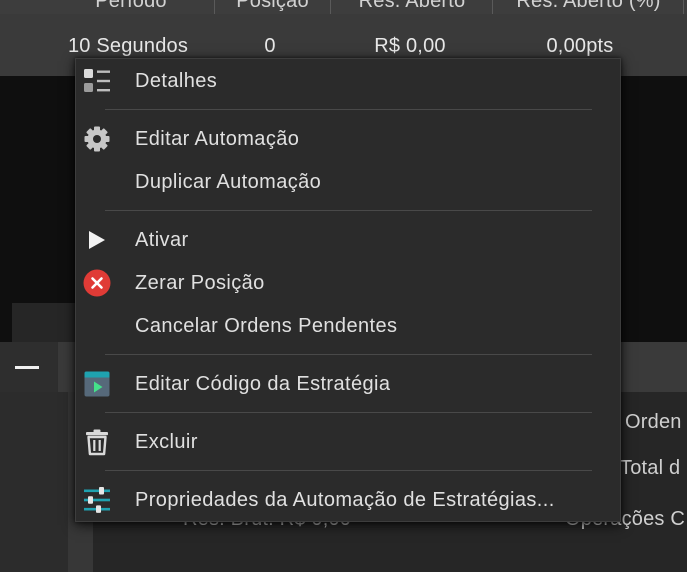 The width and height of the screenshot is (687, 572). Describe the element at coordinates (97, 240) in the screenshot. I see `play-icon` at that location.